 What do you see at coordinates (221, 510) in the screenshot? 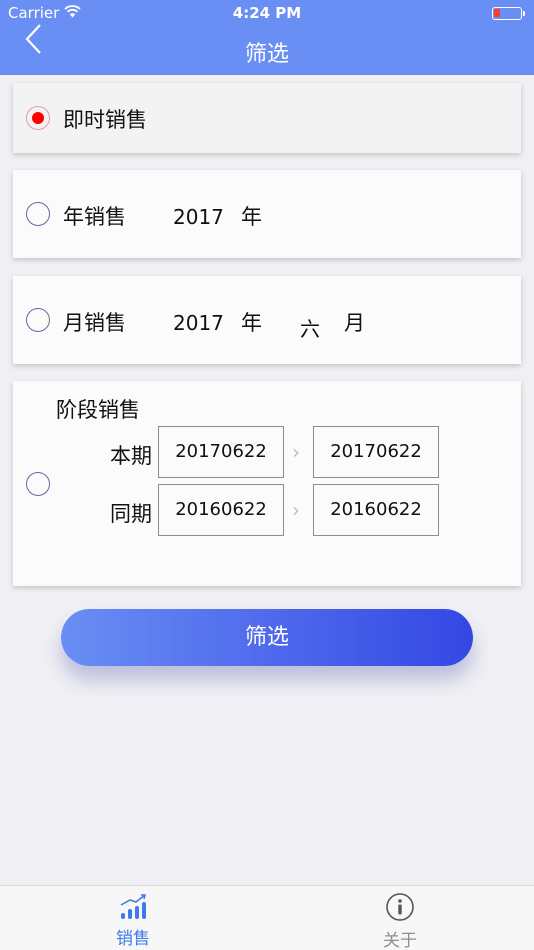
I see `previous-start-date: 20160622` at bounding box center [221, 510].